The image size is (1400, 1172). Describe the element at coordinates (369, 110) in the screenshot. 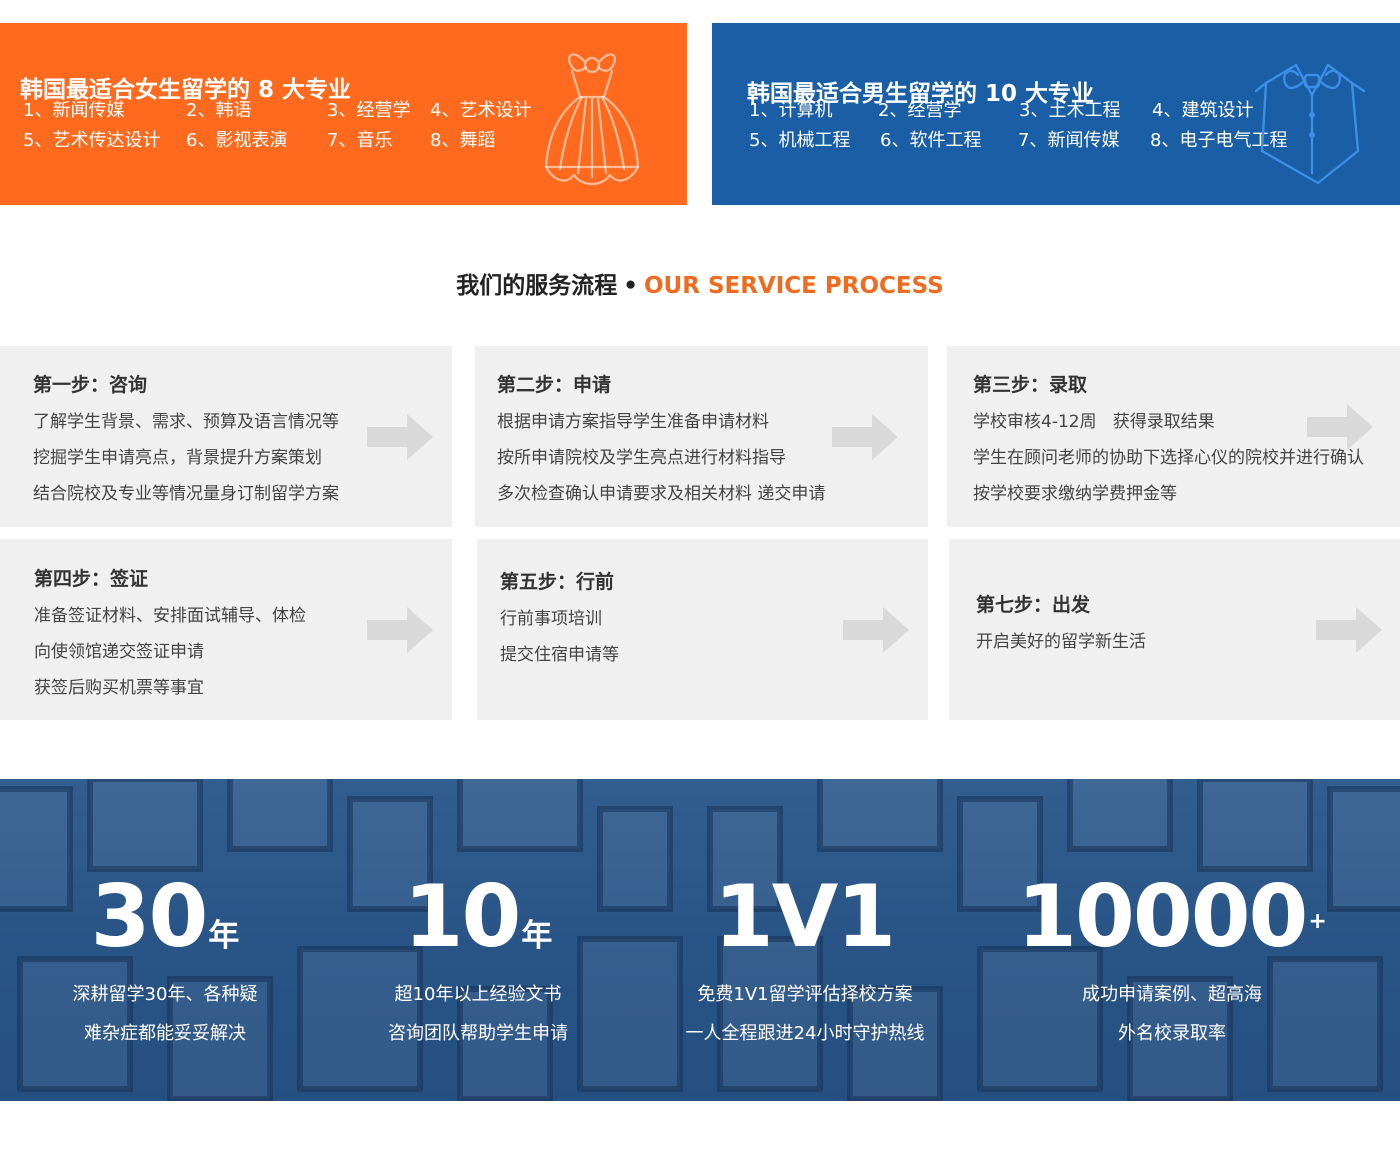

I see `female-major-item: 3、经营学` at that location.